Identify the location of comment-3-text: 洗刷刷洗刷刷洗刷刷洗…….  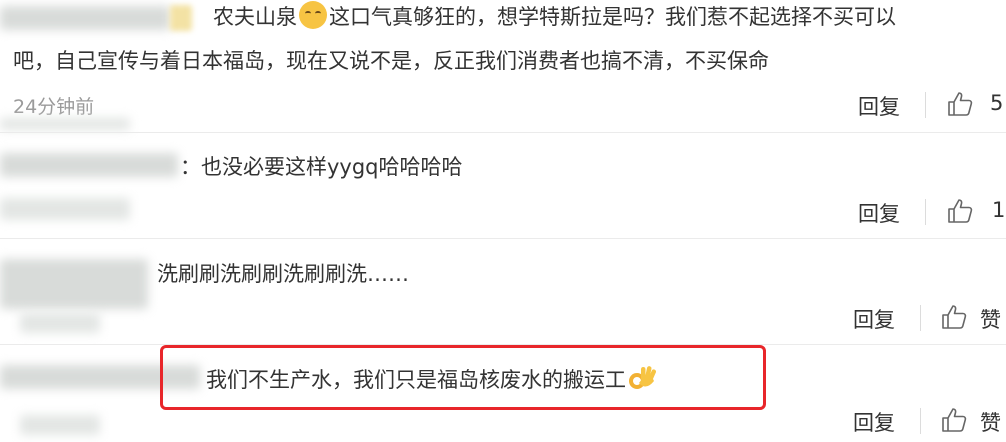
(283, 274).